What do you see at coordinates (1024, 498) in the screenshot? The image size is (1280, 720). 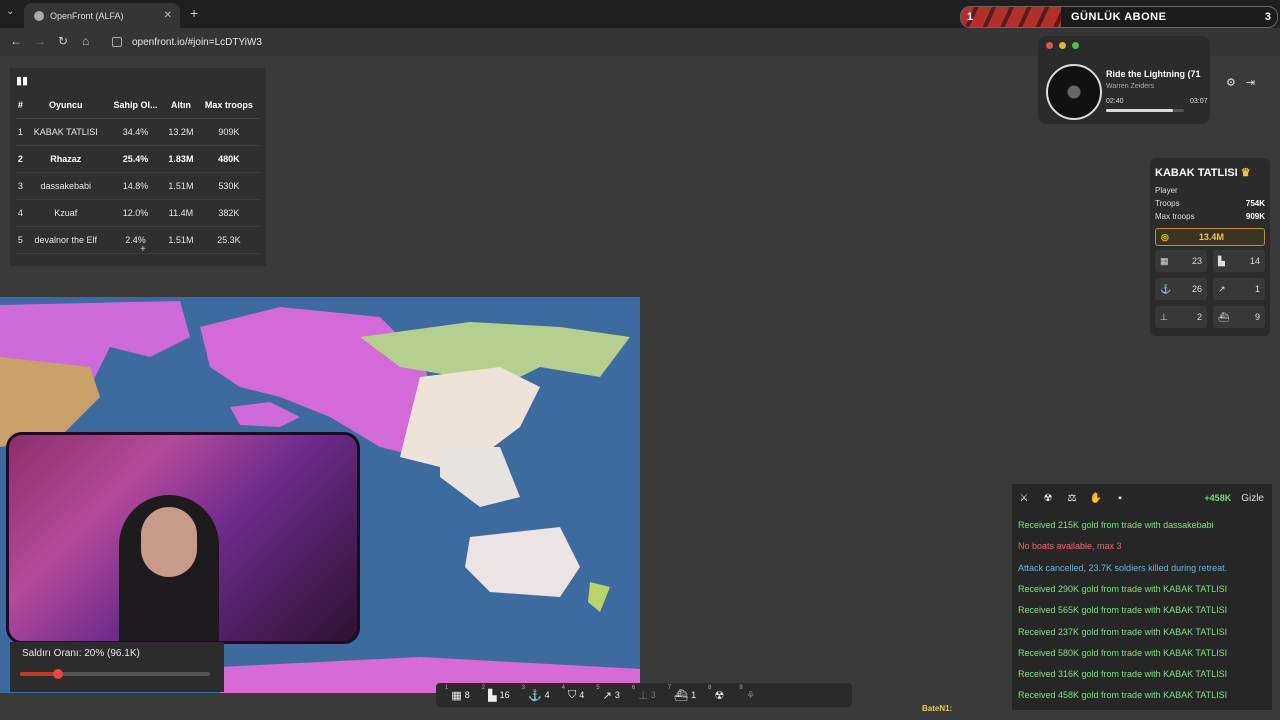 I see `sword-icon: ⚔` at bounding box center [1024, 498].